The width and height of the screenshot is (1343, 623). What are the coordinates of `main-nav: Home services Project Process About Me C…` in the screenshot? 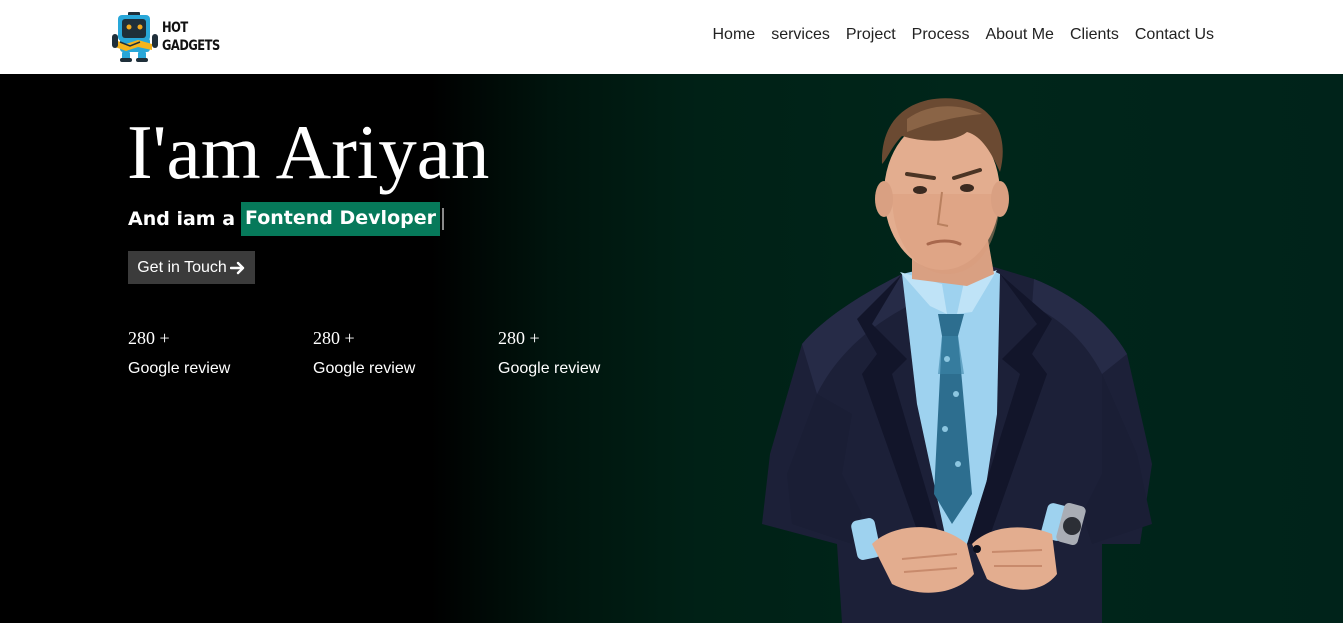 It's located at (964, 35).